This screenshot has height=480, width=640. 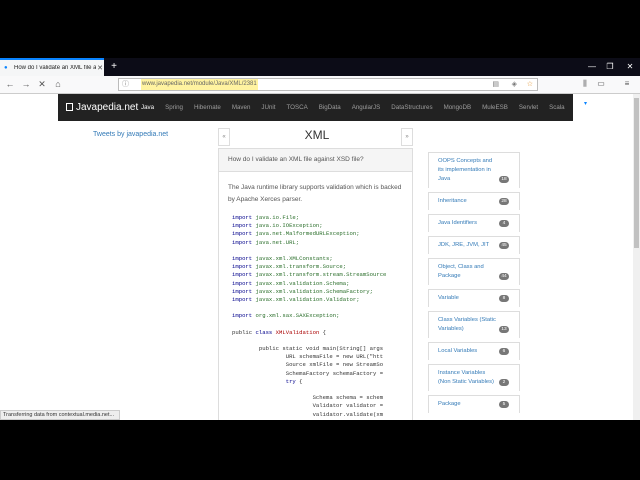 What do you see at coordinates (224, 137) in the screenshot?
I see `prev-page-button: «` at bounding box center [224, 137].